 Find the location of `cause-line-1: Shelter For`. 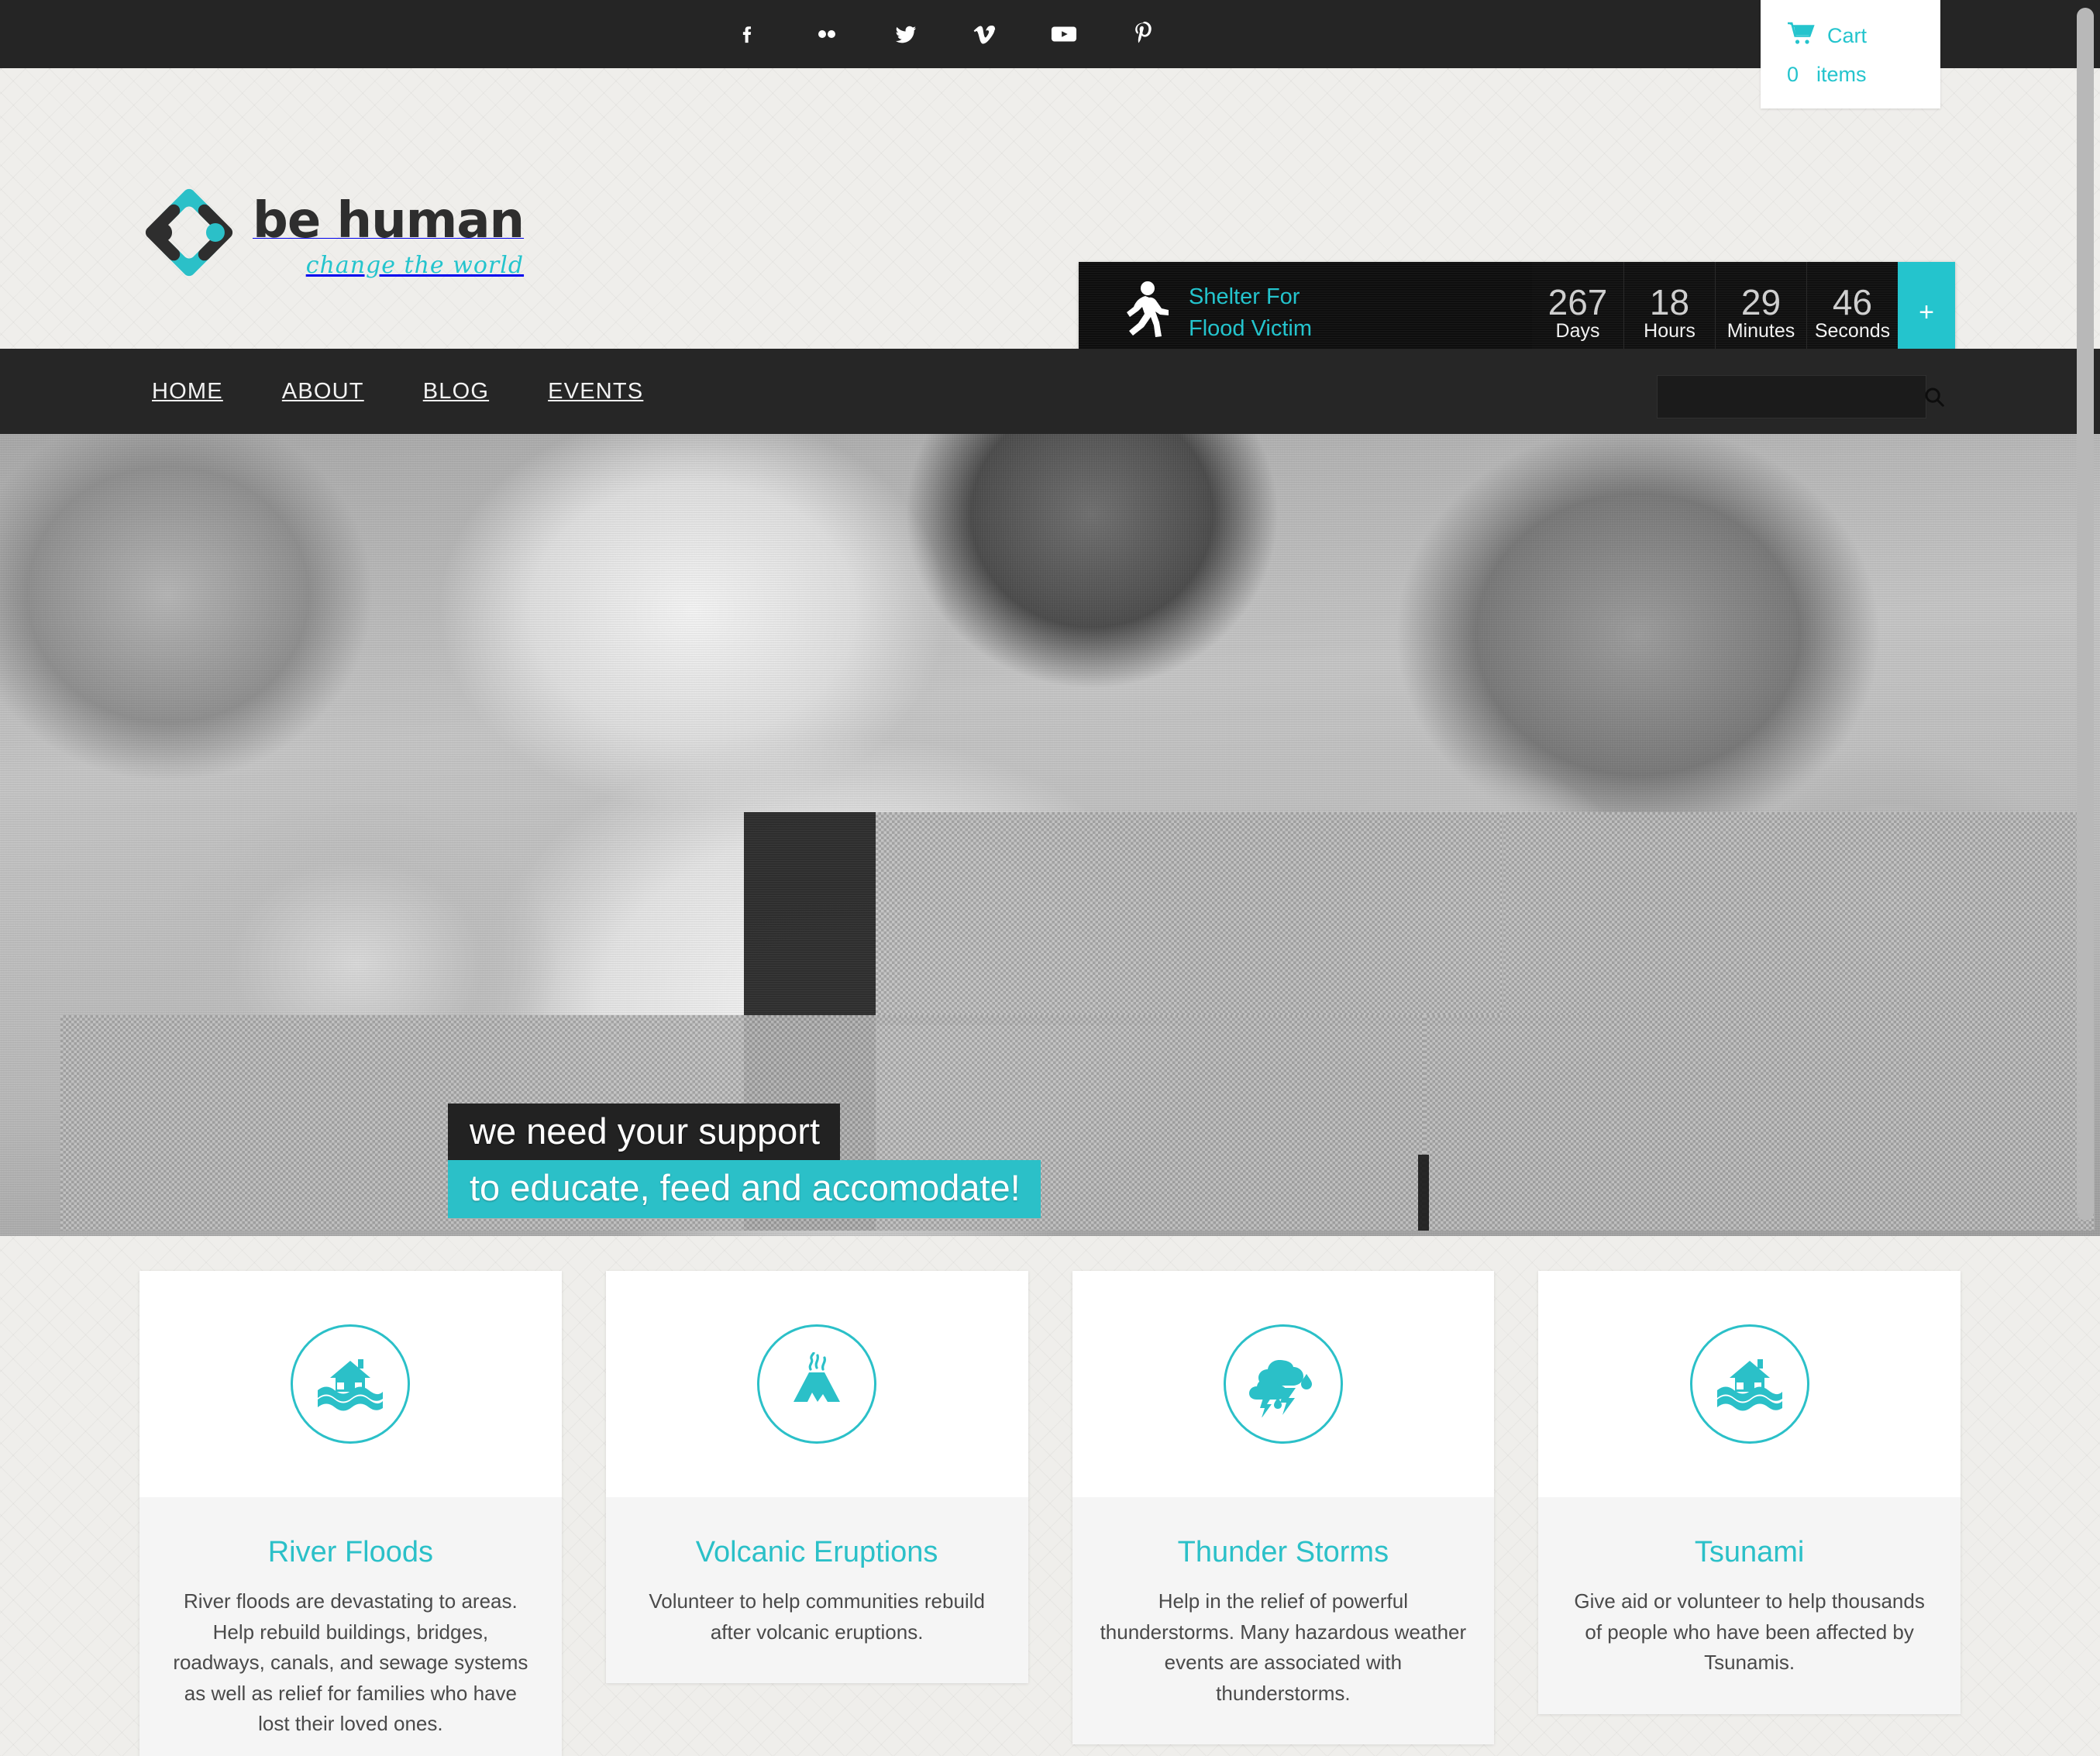

cause-line-1: Shelter For is located at coordinates (1244, 297).